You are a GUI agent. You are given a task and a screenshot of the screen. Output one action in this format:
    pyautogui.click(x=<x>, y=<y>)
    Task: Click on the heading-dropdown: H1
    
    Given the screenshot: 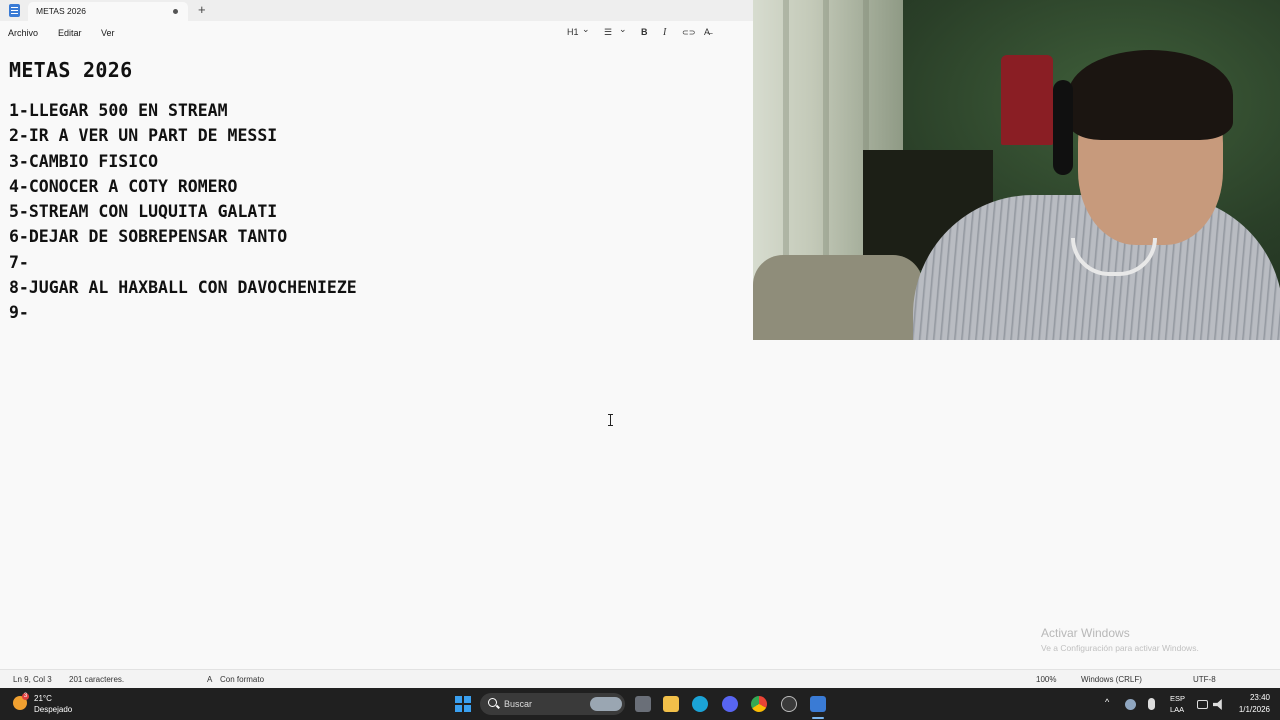 What is the action you would take?
    pyautogui.click(x=573, y=32)
    